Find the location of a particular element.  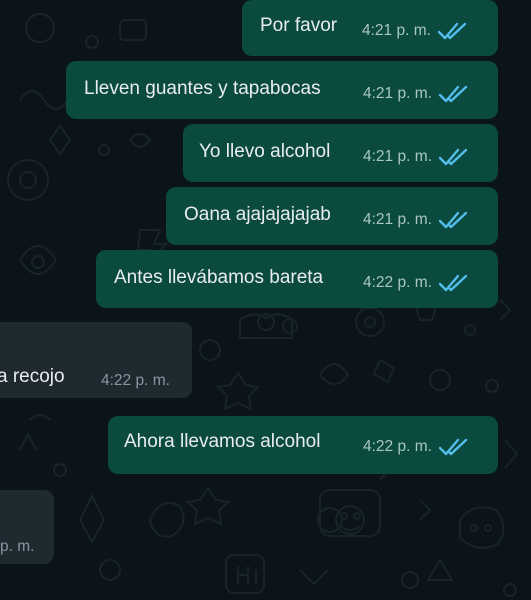

message-bubble-outgoing: Antes llevábamos bareta 4:22 p. m. is located at coordinates (297, 279).